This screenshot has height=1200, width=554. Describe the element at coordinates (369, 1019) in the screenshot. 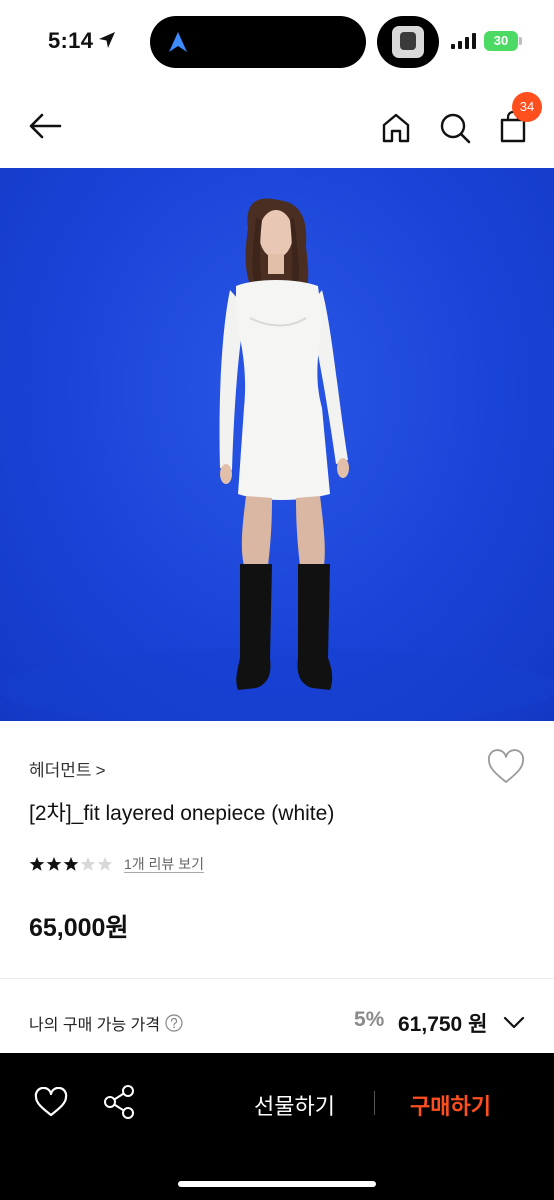

I see `discount-rate: 5%` at that location.